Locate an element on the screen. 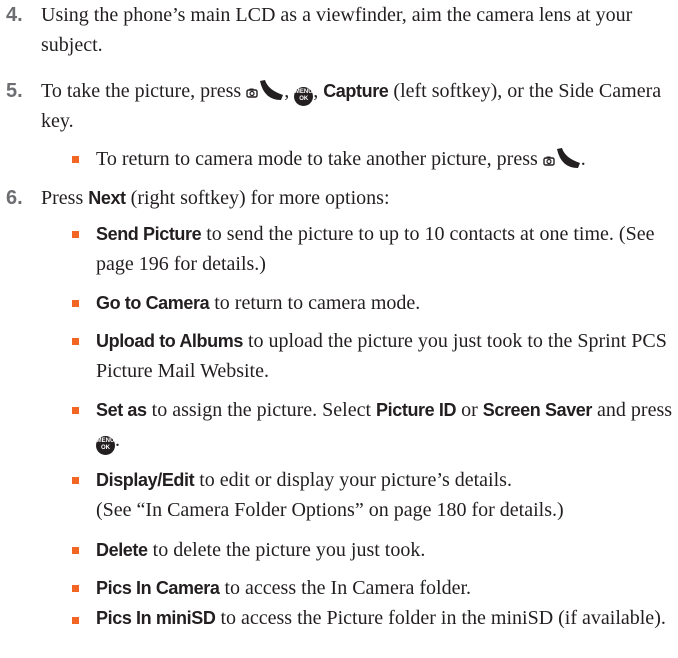 The height and width of the screenshot is (658, 678). step-text-pre: To take the picture, press is located at coordinates (144, 91).